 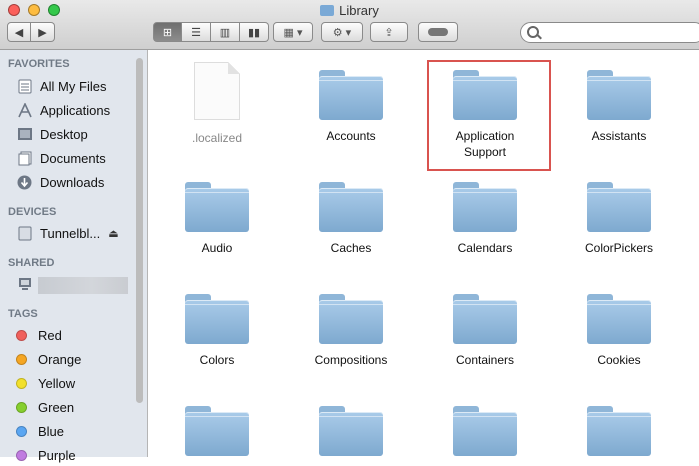 What do you see at coordinates (73, 86) in the screenshot?
I see `sidebar-item-label: All My Files` at bounding box center [73, 86].